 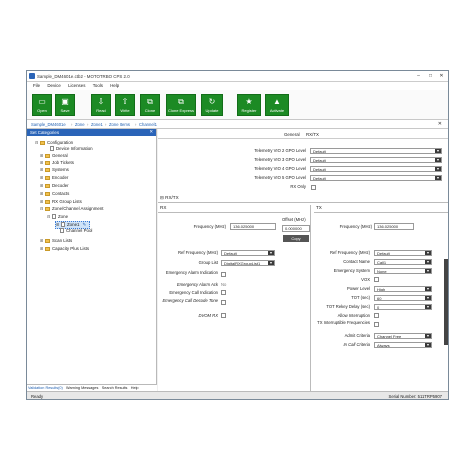 What do you see at coordinates (430, 76) in the screenshot?
I see `maximize-button: □` at bounding box center [430, 76].